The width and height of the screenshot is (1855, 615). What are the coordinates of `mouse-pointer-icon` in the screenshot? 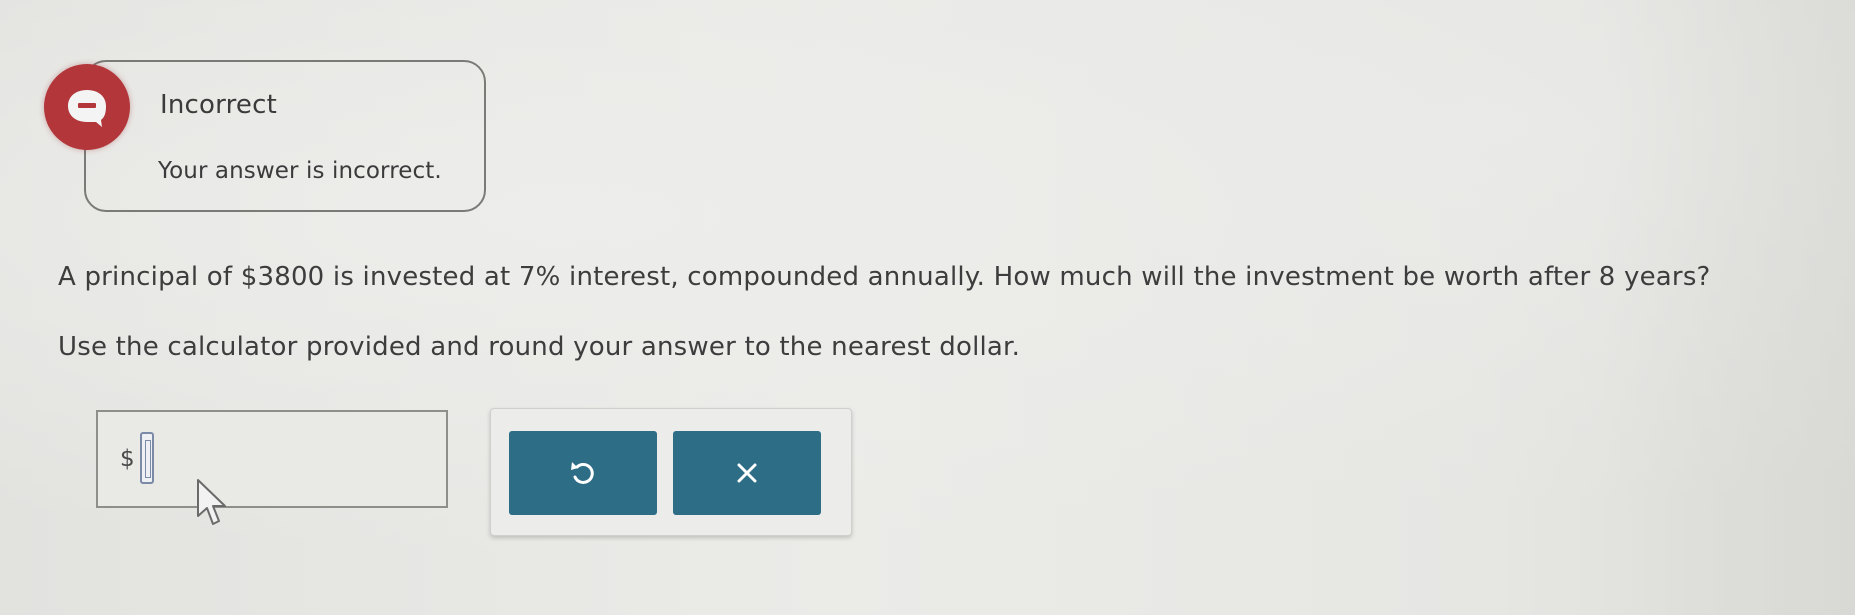 It's located at (211, 502).